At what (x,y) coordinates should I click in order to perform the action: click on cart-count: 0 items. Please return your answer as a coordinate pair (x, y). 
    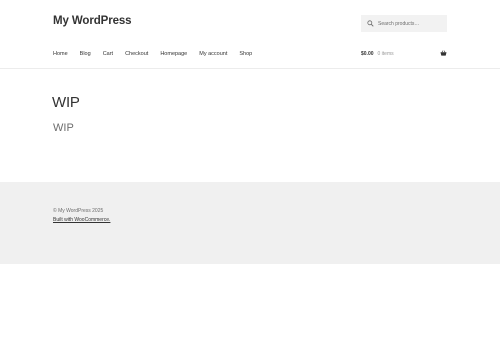
    Looking at the image, I should click on (385, 54).